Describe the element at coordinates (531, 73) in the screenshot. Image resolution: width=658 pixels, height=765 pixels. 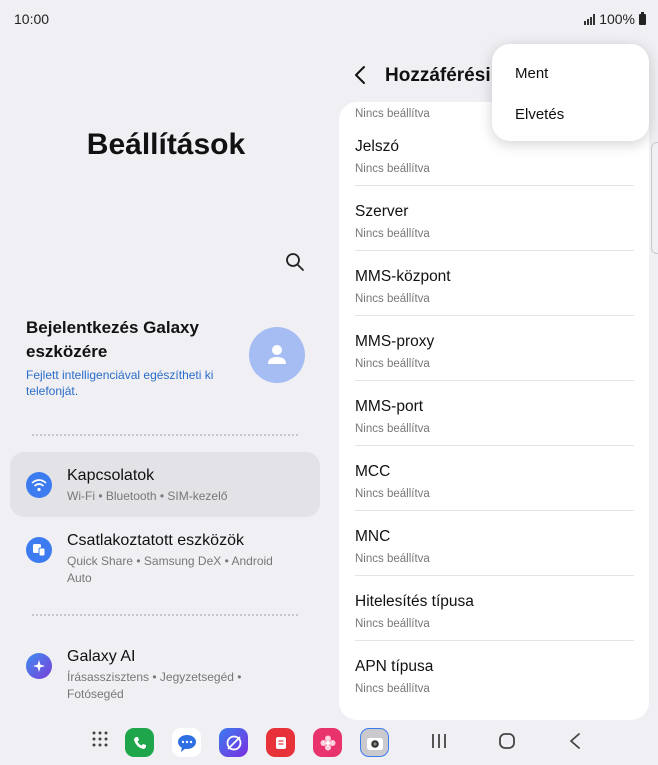
I see `menu-item-save: Ment` at that location.